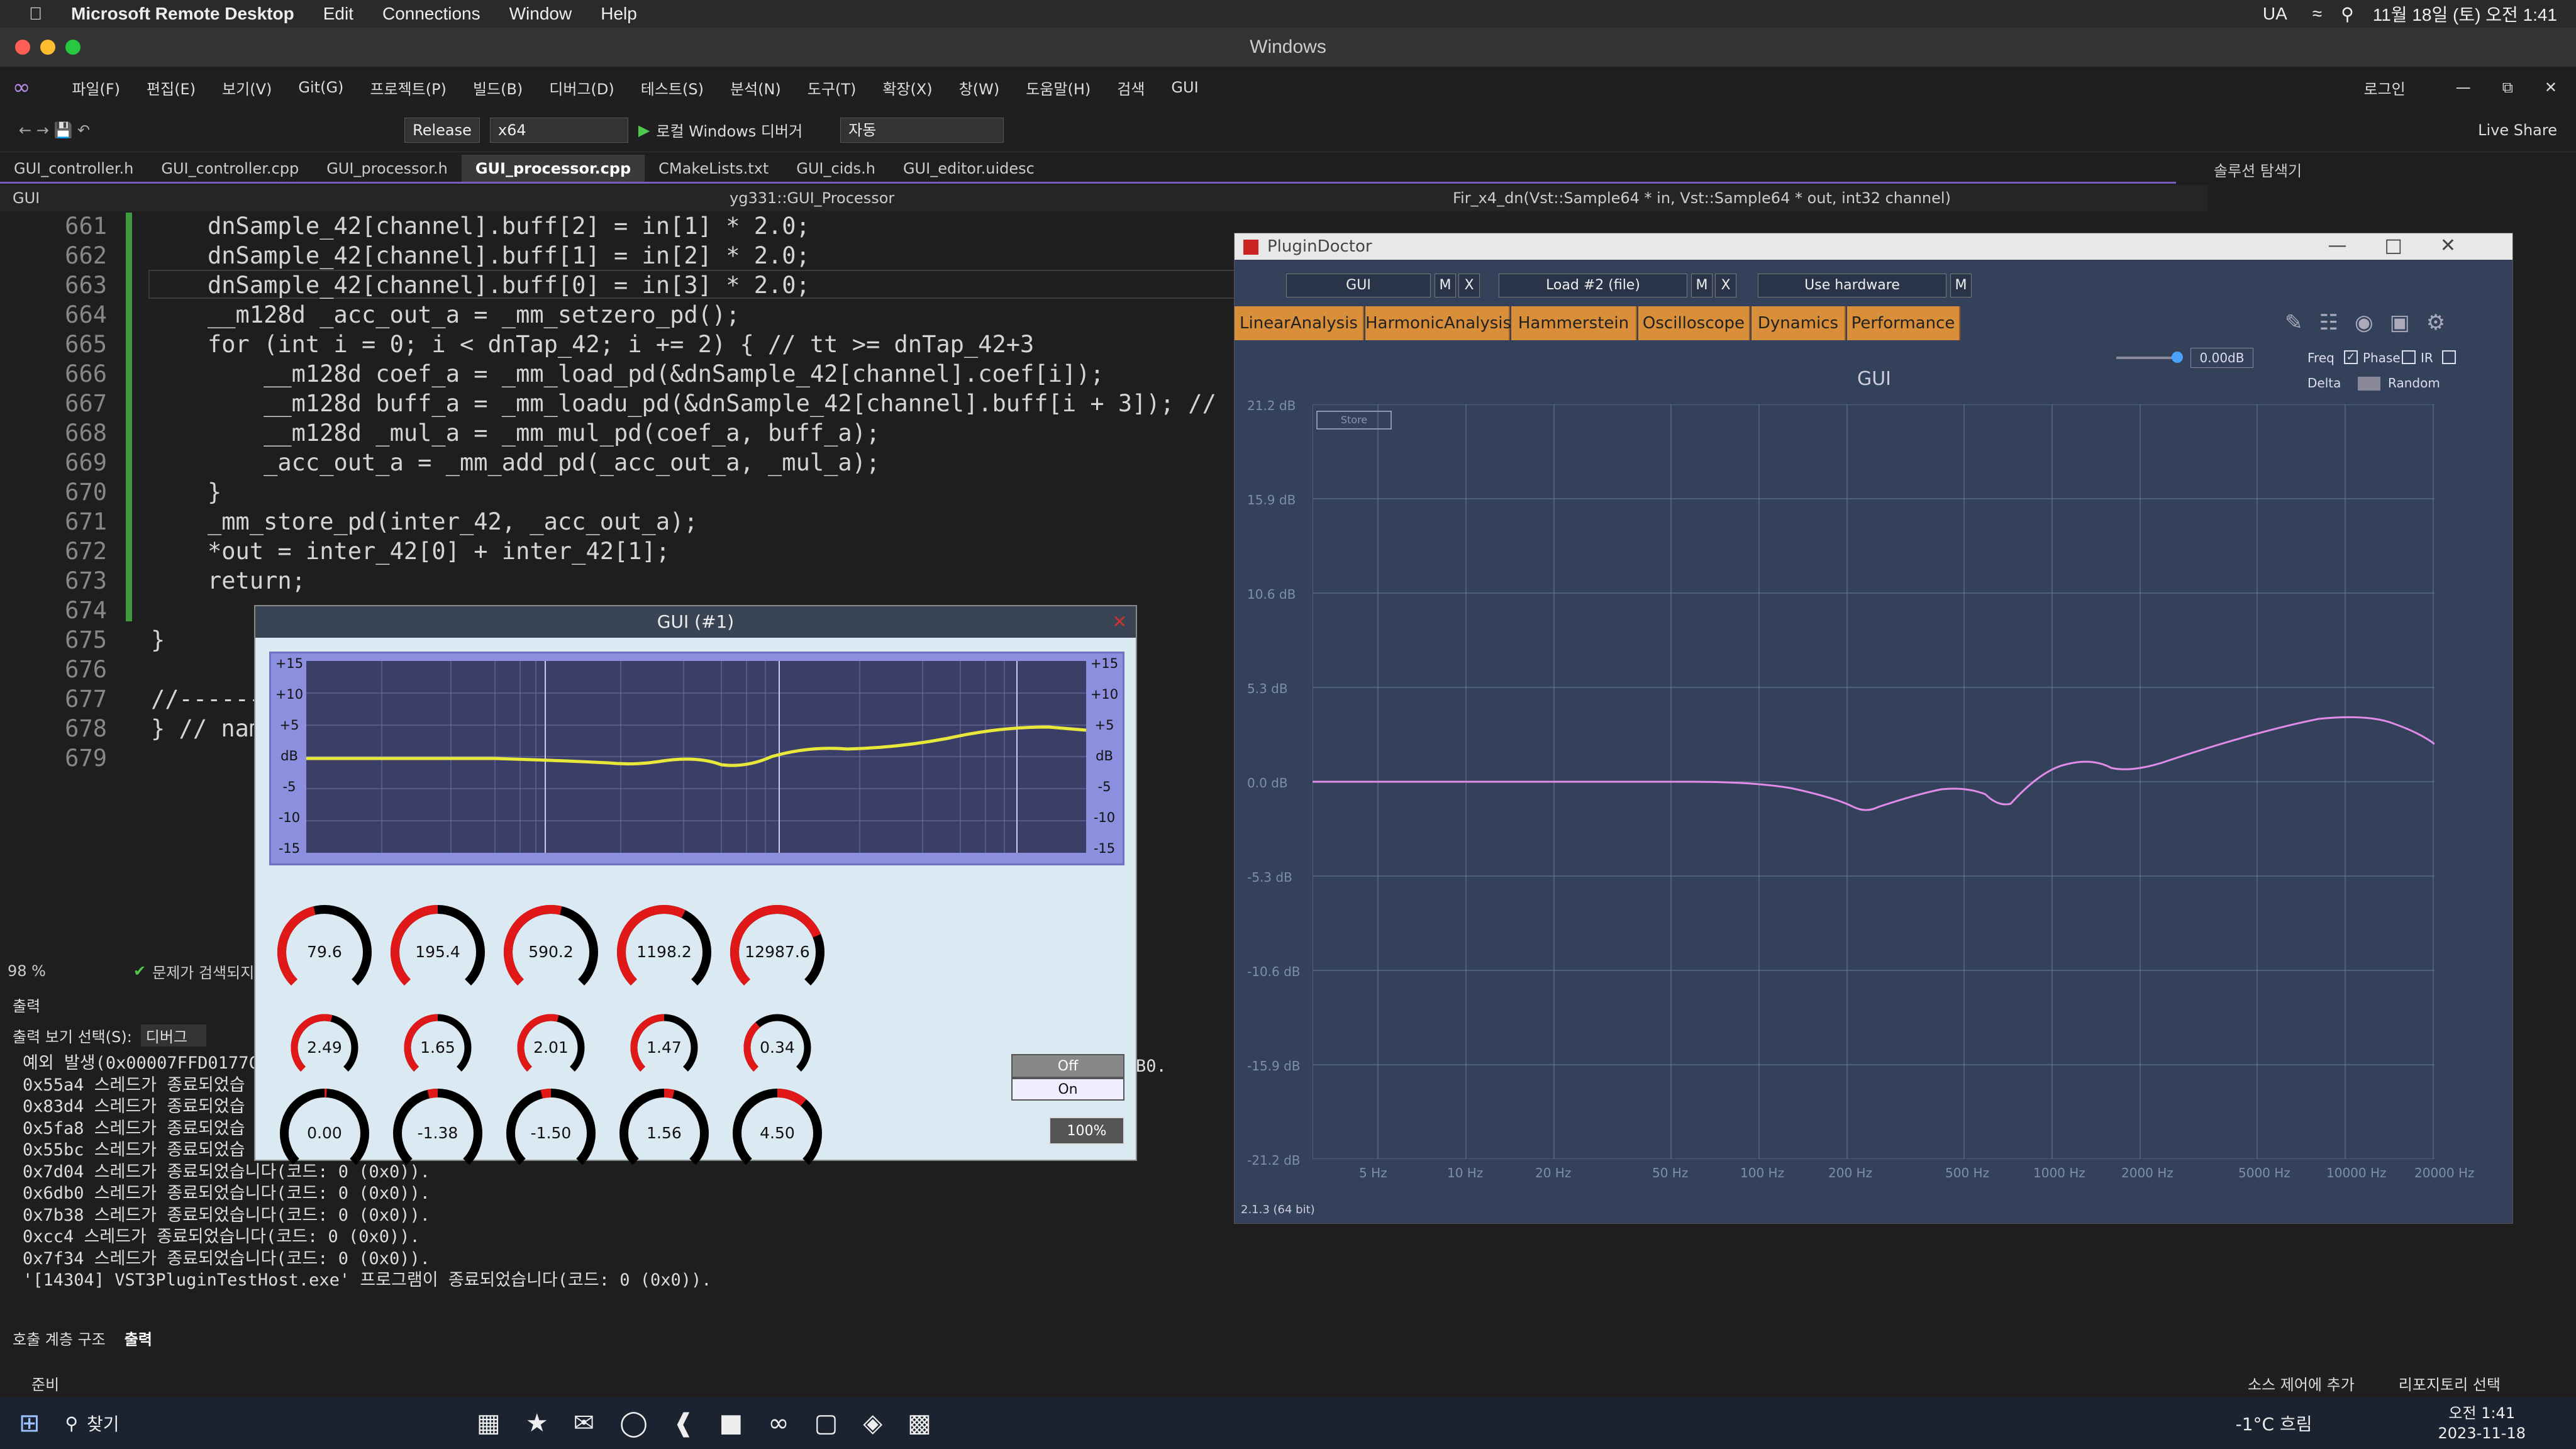  Describe the element at coordinates (2463, 87) in the screenshot. I see `minimize-icon: —` at that location.